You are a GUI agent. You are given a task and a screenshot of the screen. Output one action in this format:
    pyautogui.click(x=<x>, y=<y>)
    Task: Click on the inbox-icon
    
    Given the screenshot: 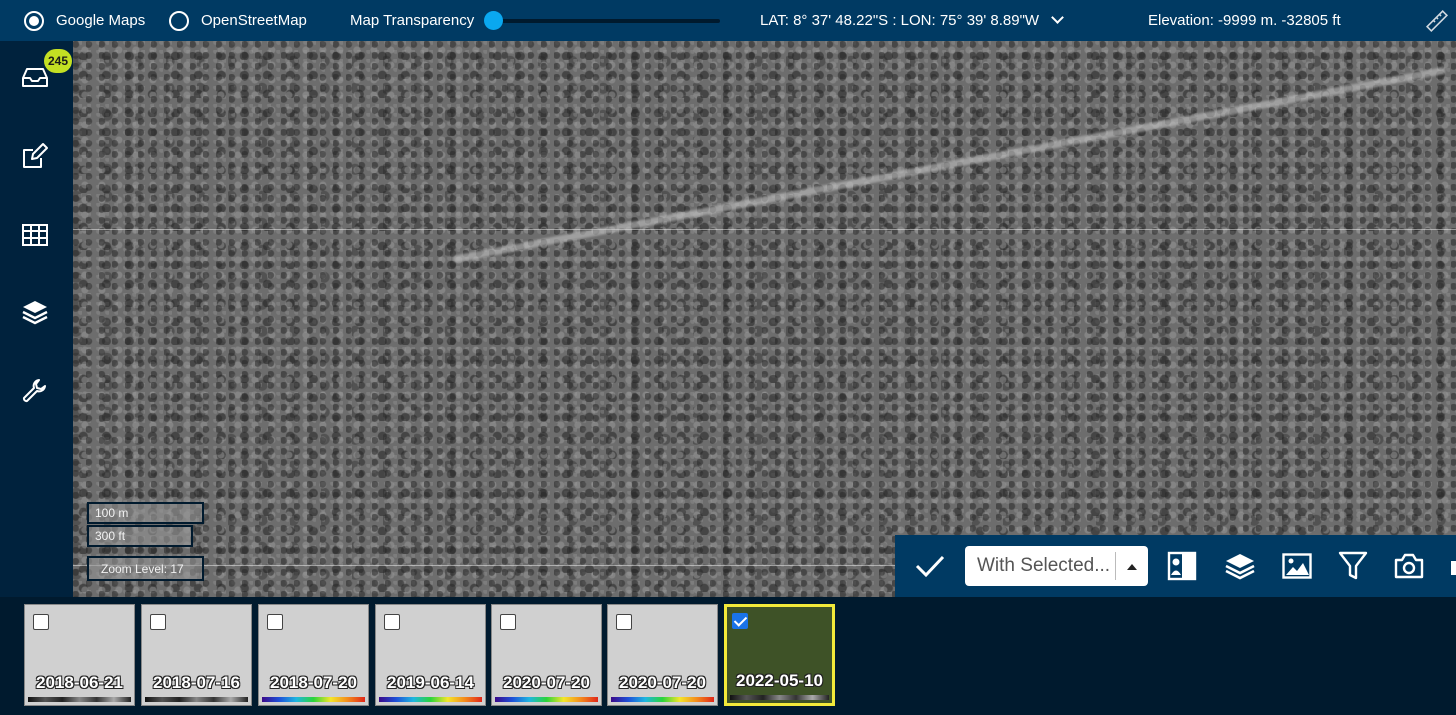 What is the action you would take?
    pyautogui.click(x=35, y=79)
    